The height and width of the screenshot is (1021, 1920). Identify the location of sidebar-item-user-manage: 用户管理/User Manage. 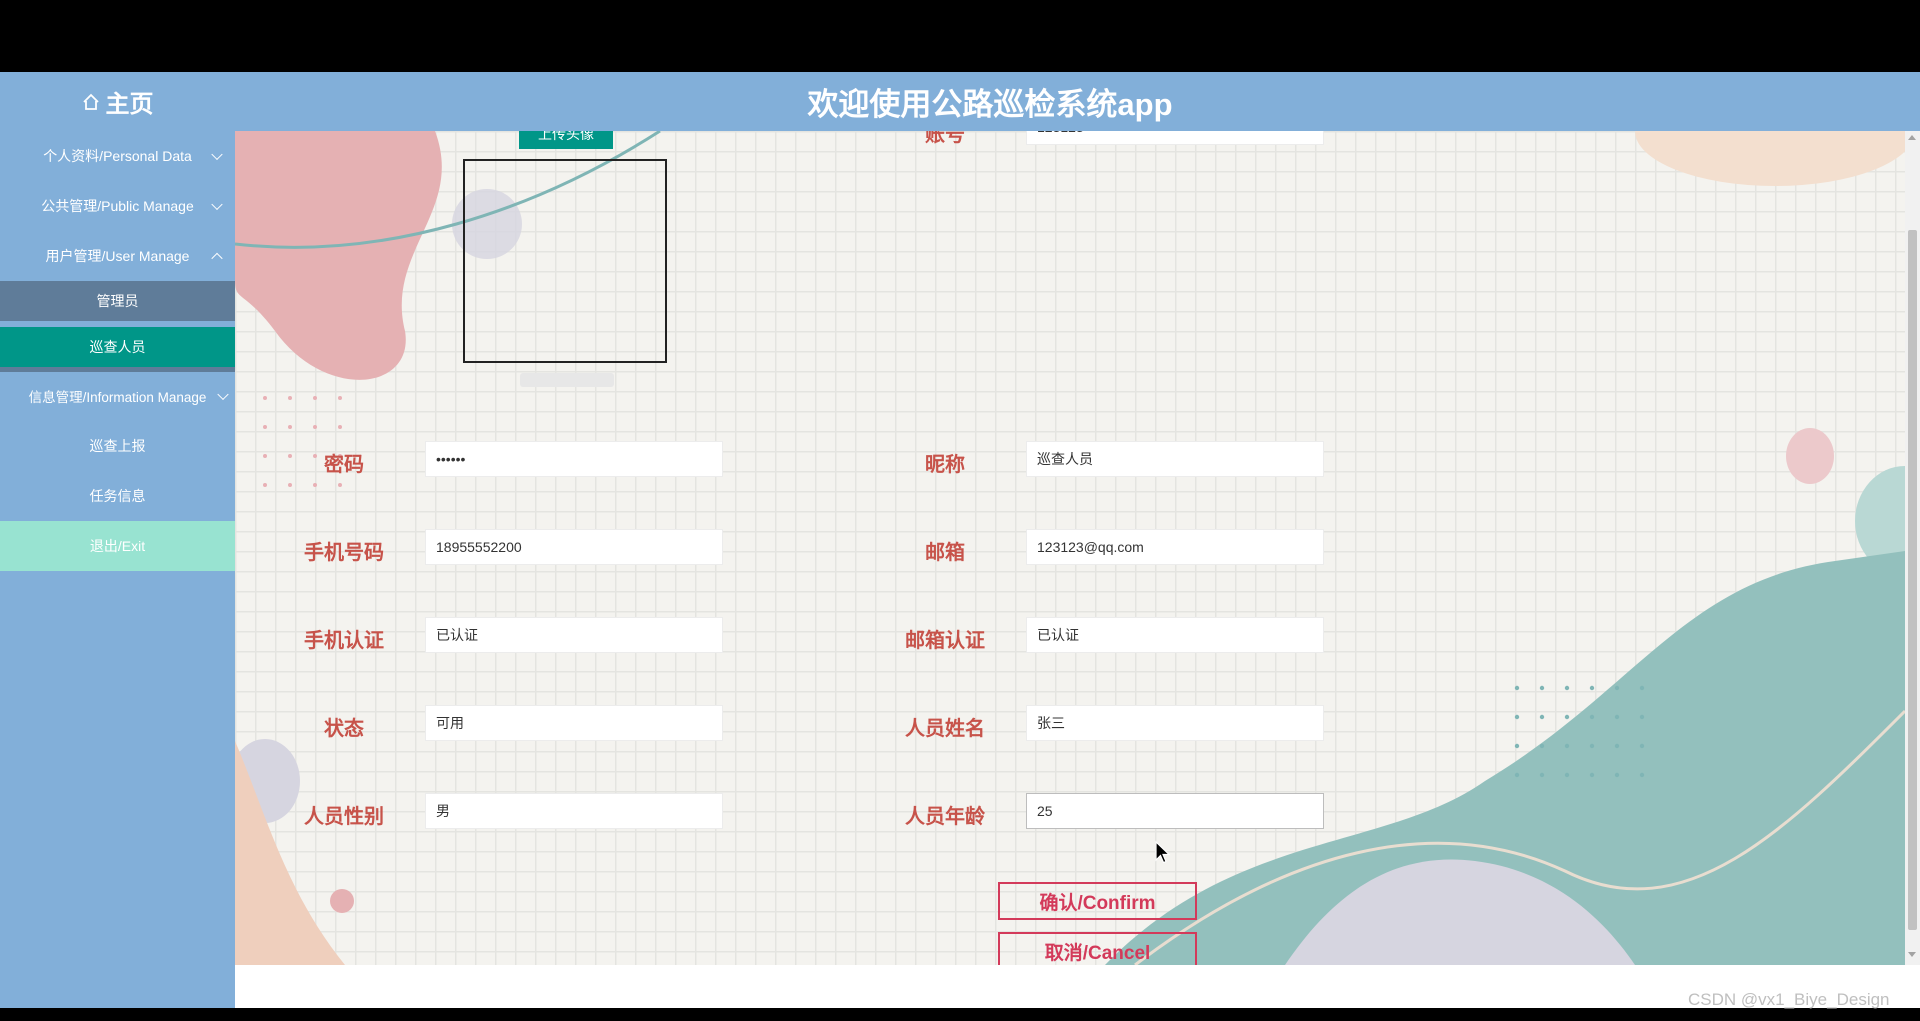
(117, 256).